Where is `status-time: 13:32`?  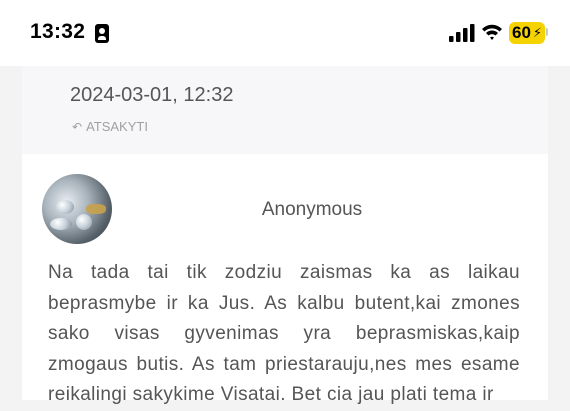 status-time: 13:32 is located at coordinates (58, 31).